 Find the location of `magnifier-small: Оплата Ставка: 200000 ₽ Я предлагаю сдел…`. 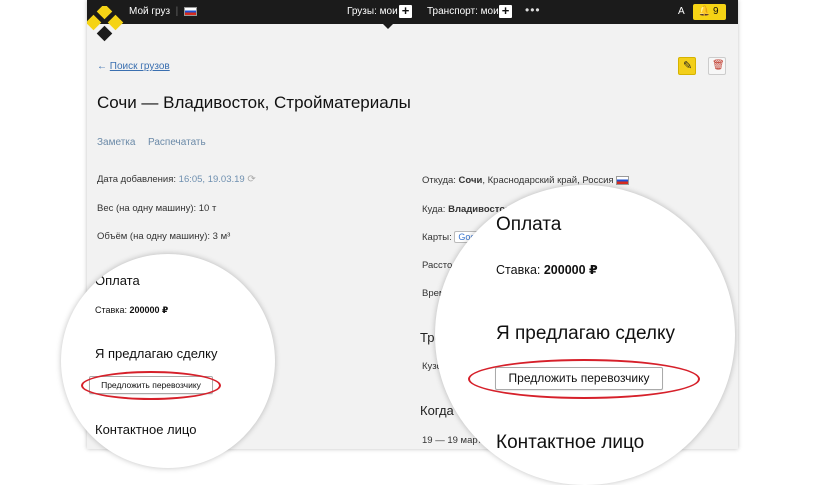

magnifier-small: Оплата Ставка: 200000 ₽ Я предлагаю сдел… is located at coordinates (168, 361).